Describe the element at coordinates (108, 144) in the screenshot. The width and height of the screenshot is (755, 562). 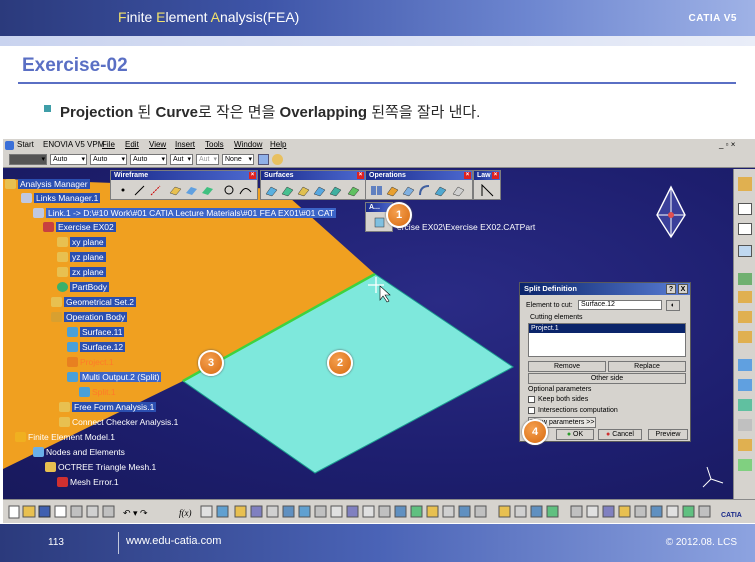
I see `menu-file: File` at that location.